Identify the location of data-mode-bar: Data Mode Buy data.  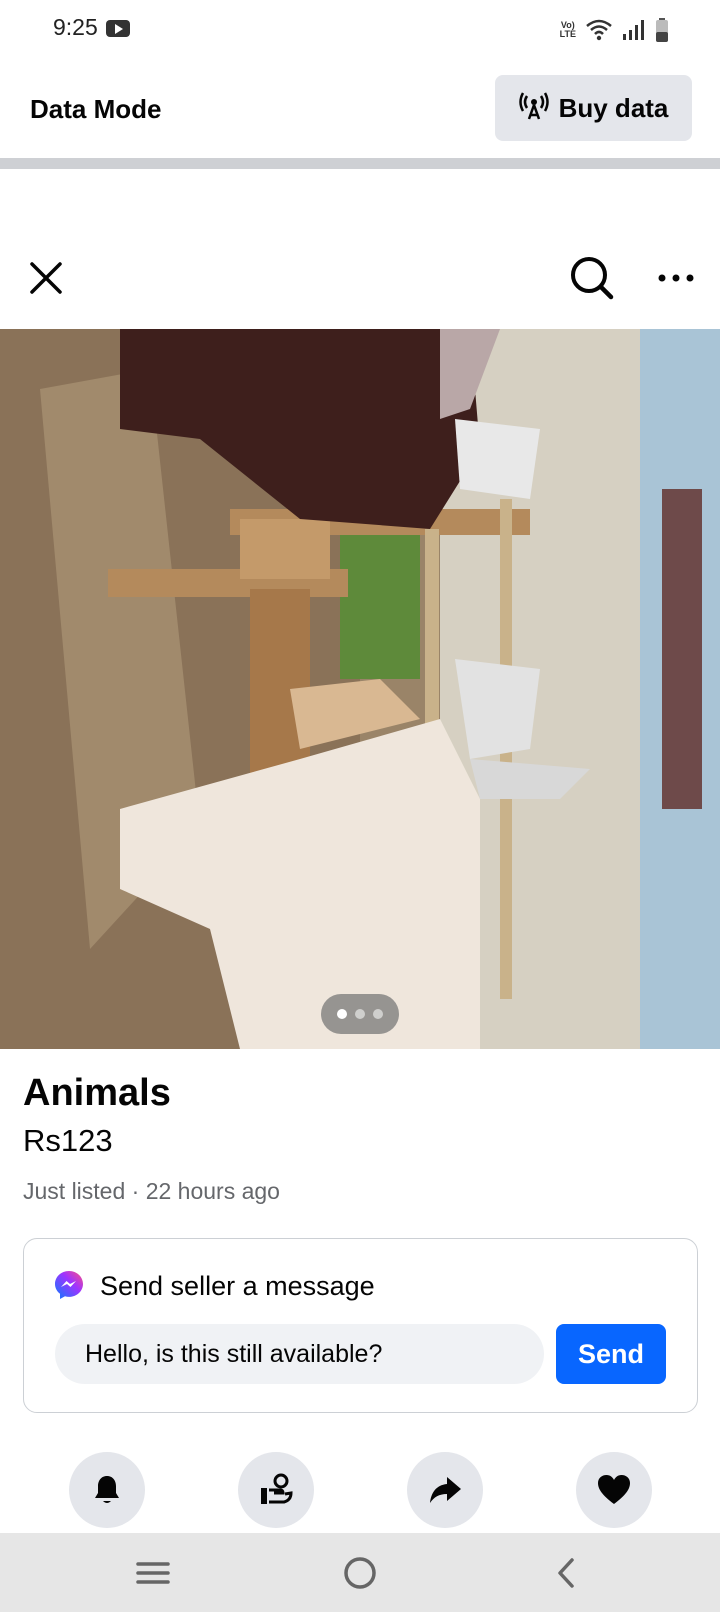
(360, 107).